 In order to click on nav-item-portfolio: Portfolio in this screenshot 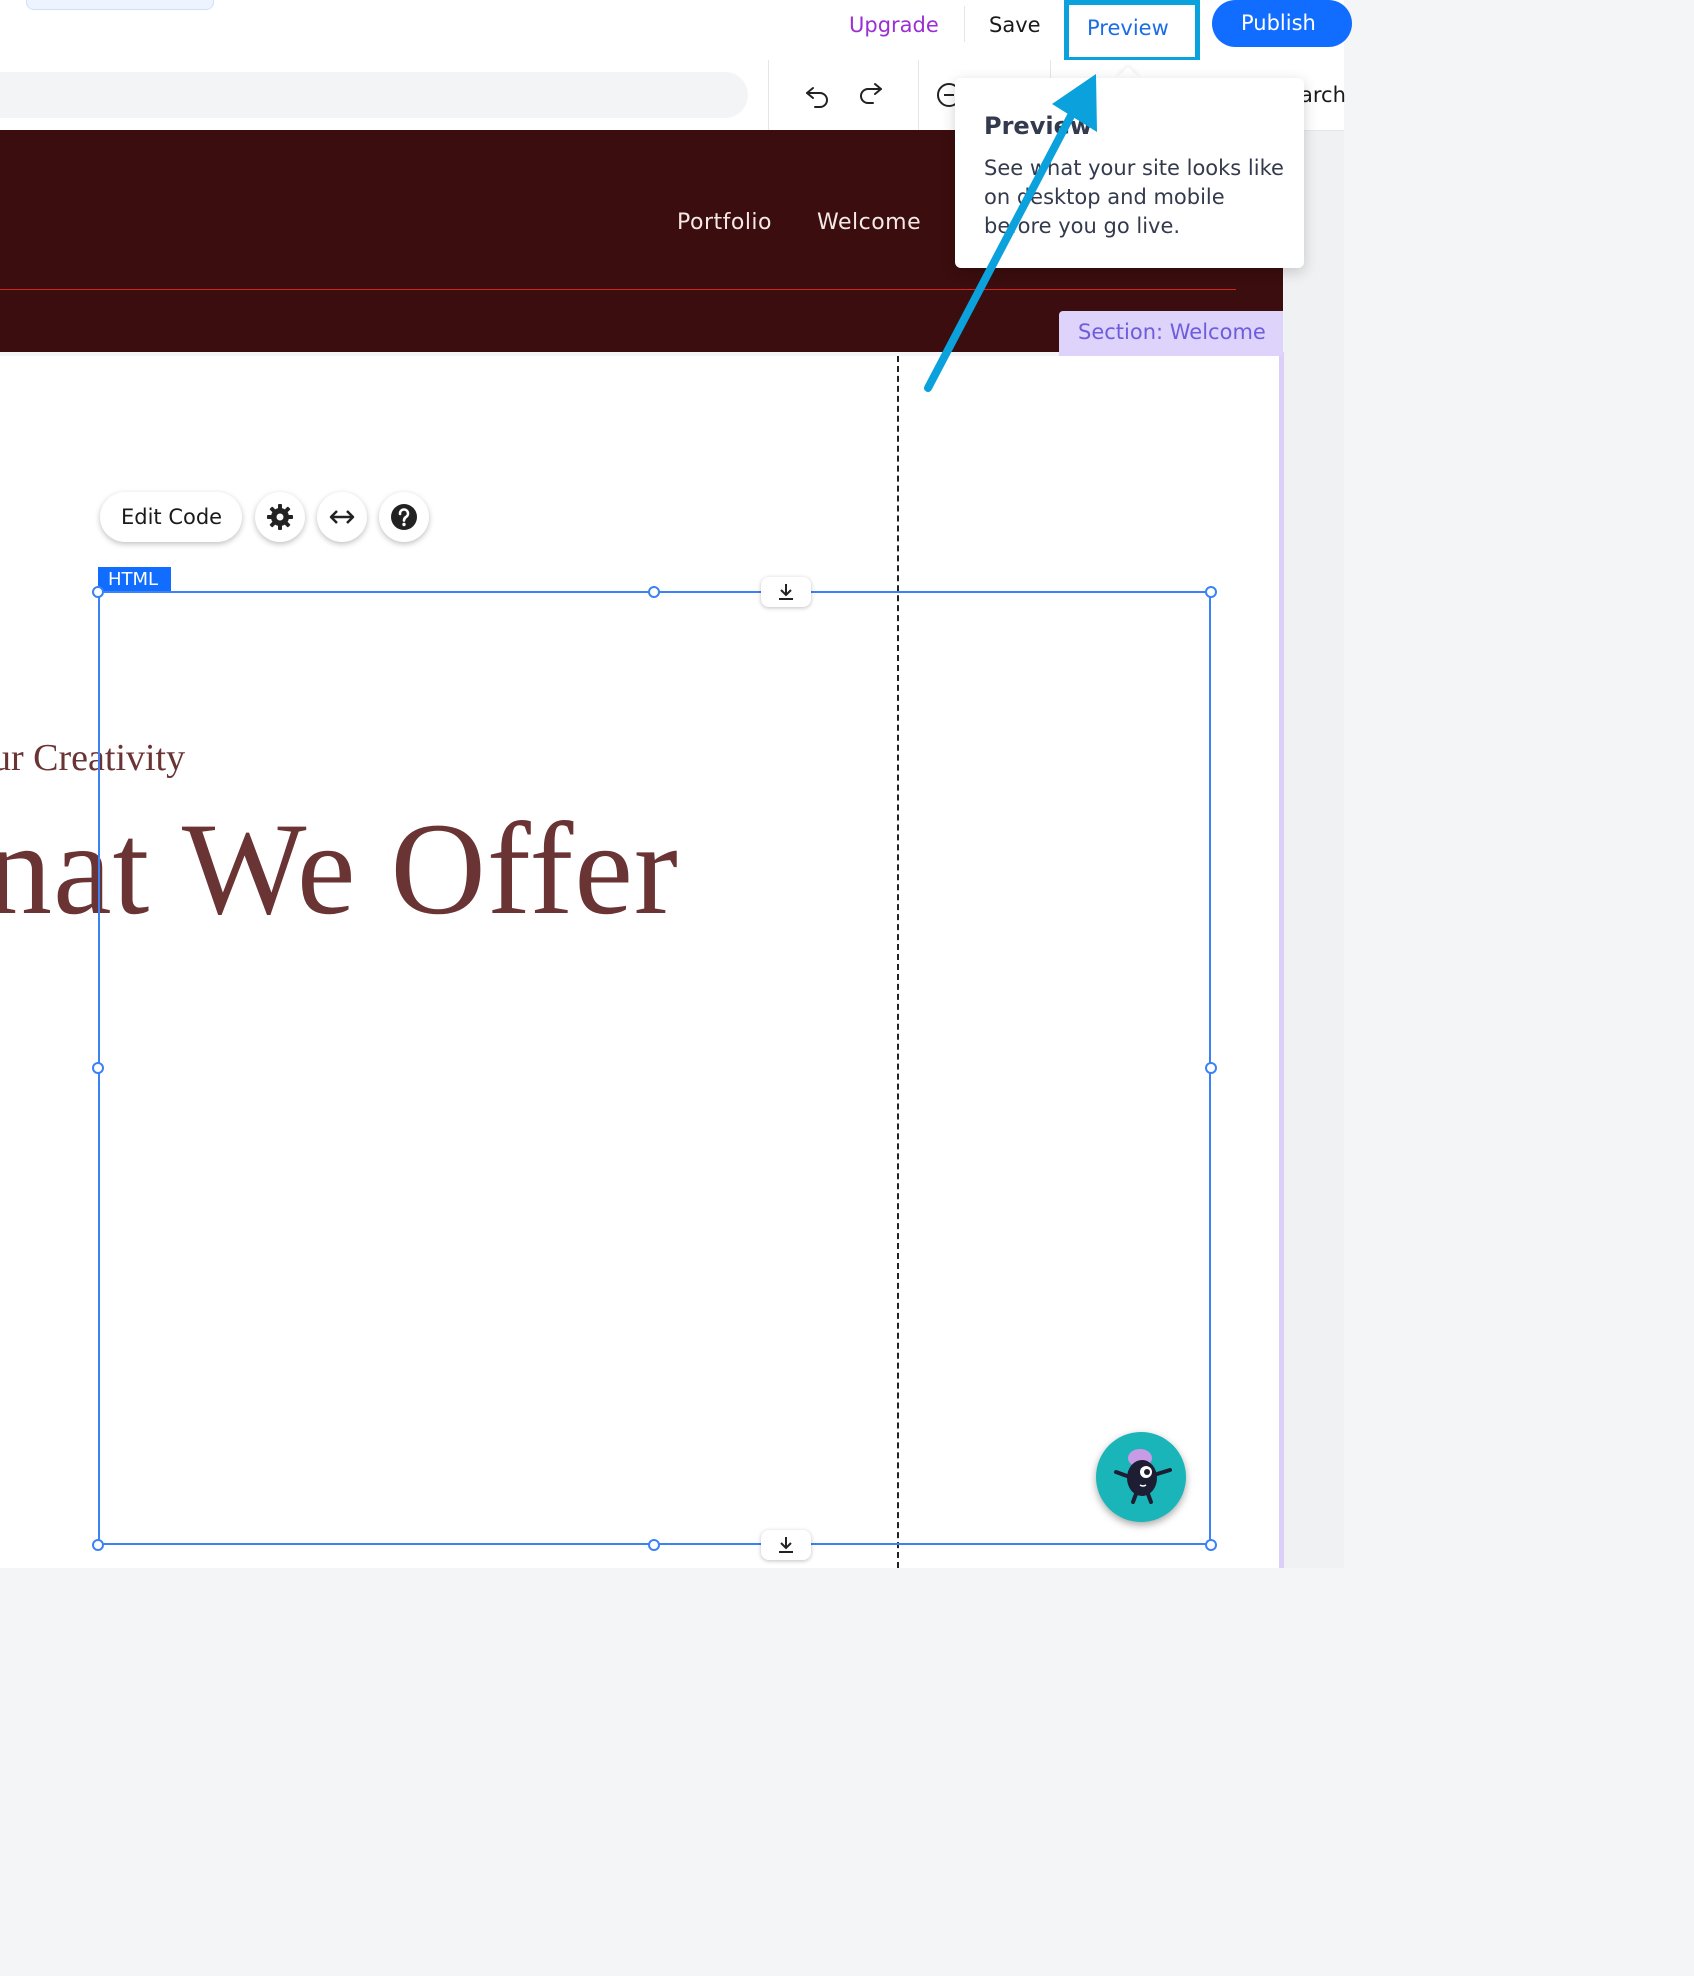, I will do `click(724, 222)`.